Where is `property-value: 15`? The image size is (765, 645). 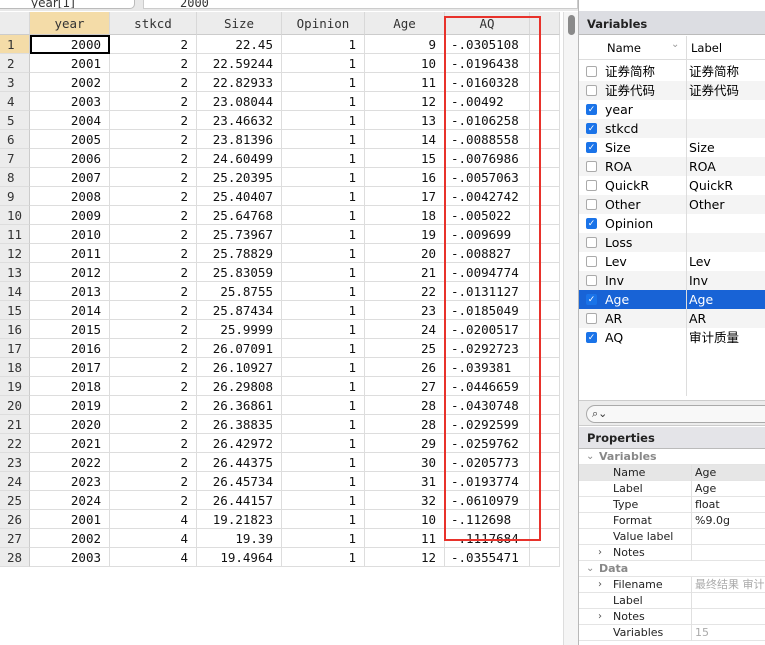 property-value: 15 is located at coordinates (702, 633).